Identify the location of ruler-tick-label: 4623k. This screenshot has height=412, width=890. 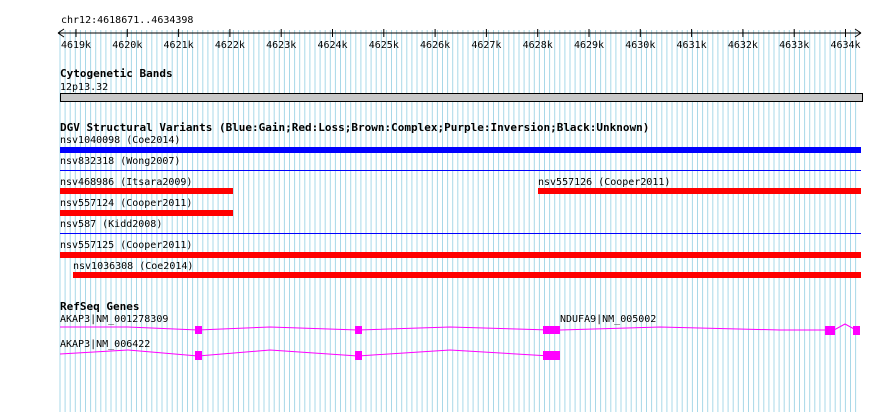
(281, 45).